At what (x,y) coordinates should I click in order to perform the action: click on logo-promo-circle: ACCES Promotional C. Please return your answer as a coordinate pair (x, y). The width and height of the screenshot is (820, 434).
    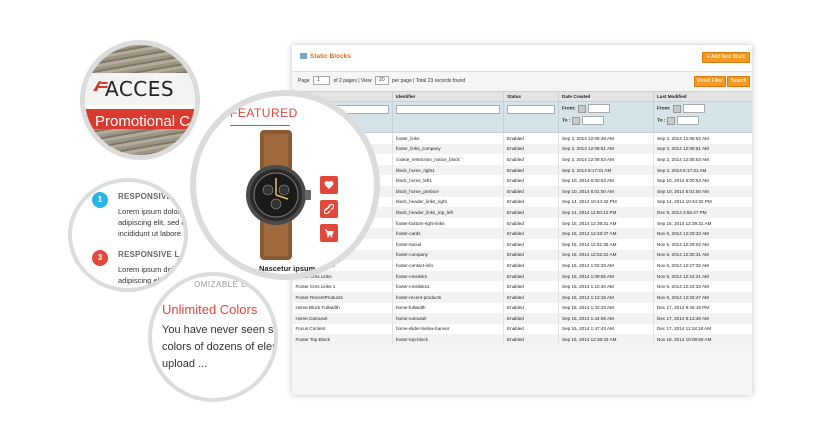
    Looking at the image, I should click on (140, 100).